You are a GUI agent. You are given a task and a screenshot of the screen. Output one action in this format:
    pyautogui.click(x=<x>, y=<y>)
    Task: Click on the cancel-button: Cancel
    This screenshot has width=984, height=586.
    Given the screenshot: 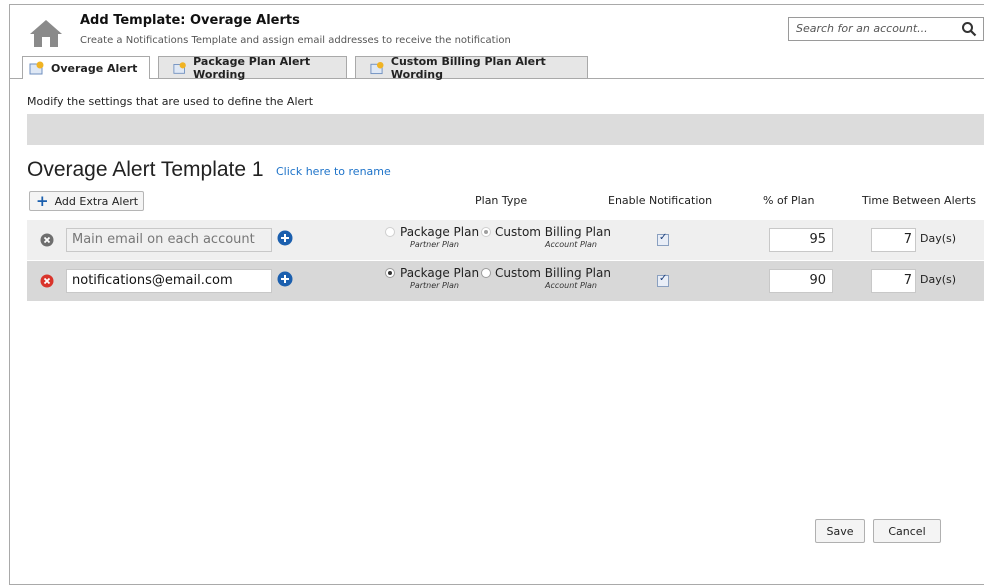 What is the action you would take?
    pyautogui.click(x=907, y=531)
    